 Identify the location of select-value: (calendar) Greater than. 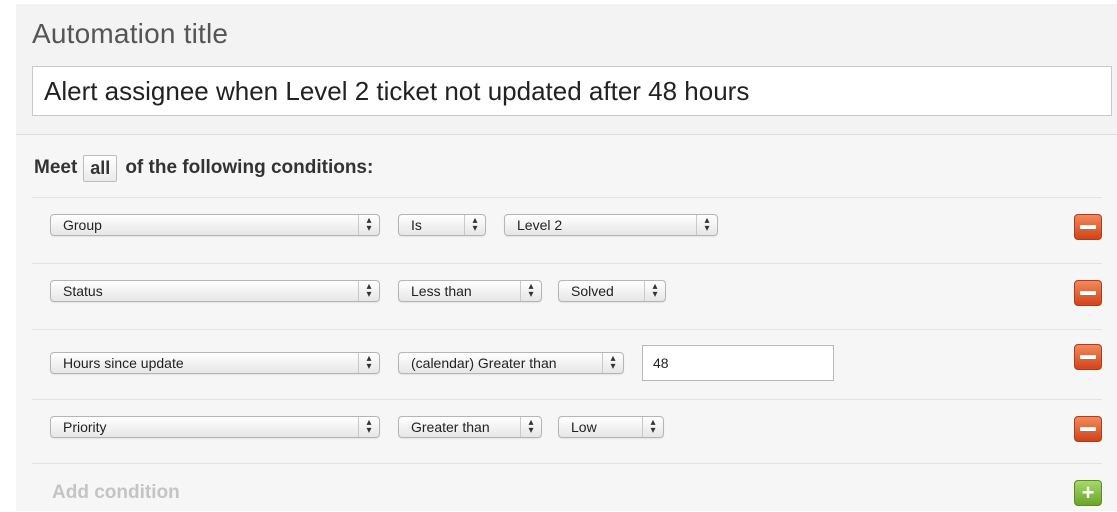
(484, 363).